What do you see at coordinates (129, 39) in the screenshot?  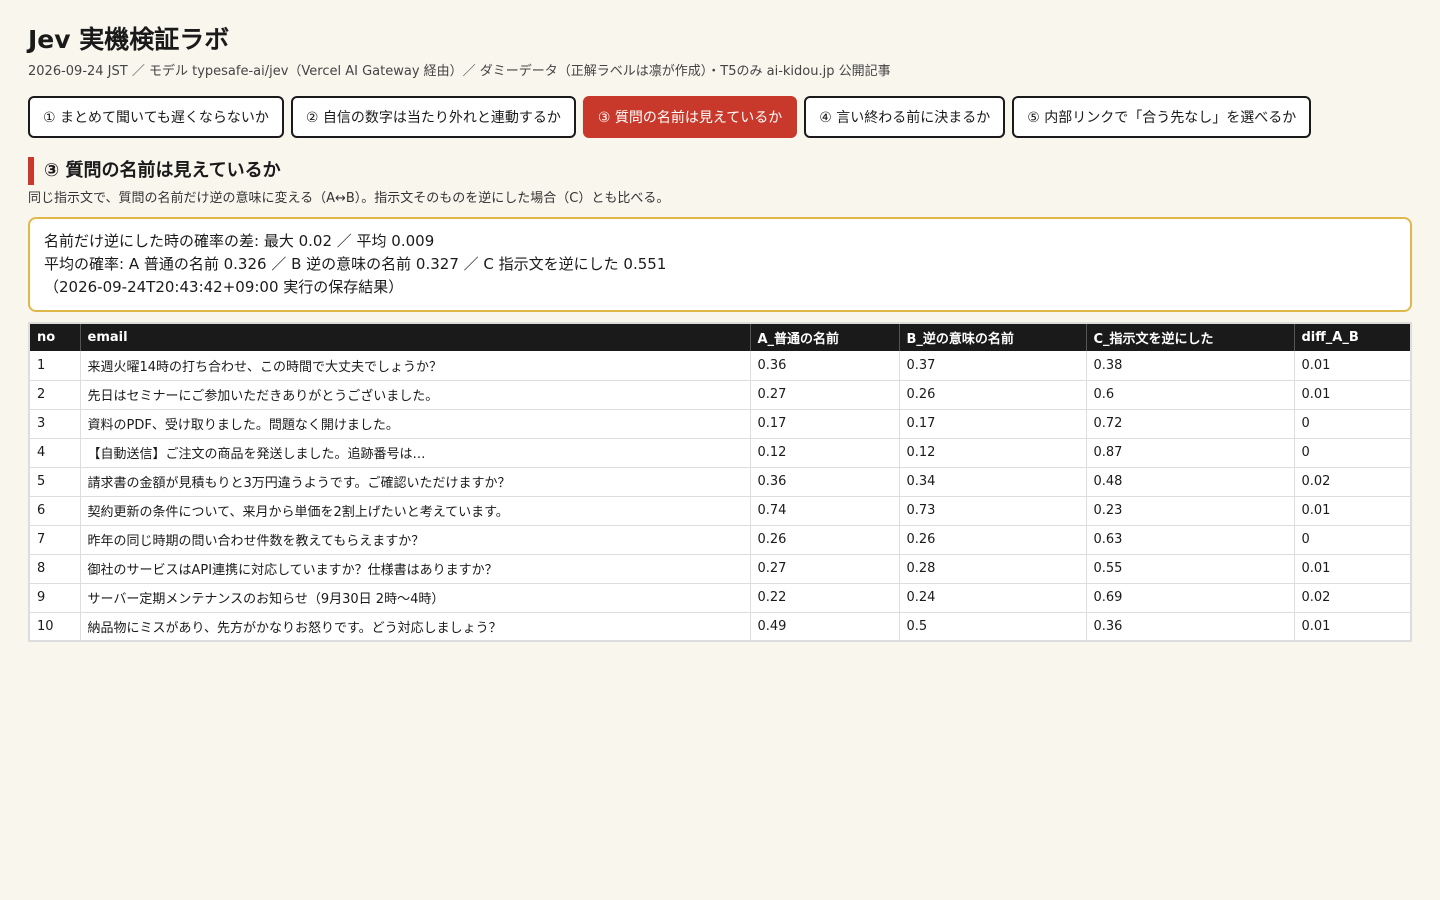 I see `page-title: Jev 実機検証ラボ` at bounding box center [129, 39].